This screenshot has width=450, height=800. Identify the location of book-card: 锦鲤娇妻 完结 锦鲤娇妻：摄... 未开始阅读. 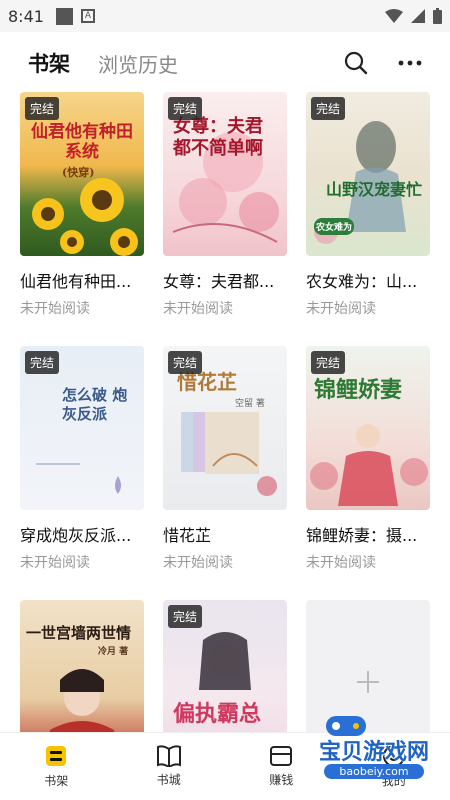
(368, 459).